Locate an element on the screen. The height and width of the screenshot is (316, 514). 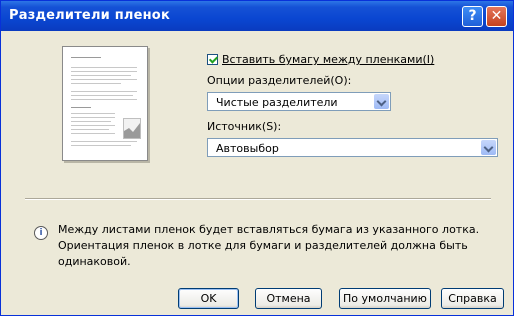
separators-value: Чистые разделители is located at coordinates (277, 102).